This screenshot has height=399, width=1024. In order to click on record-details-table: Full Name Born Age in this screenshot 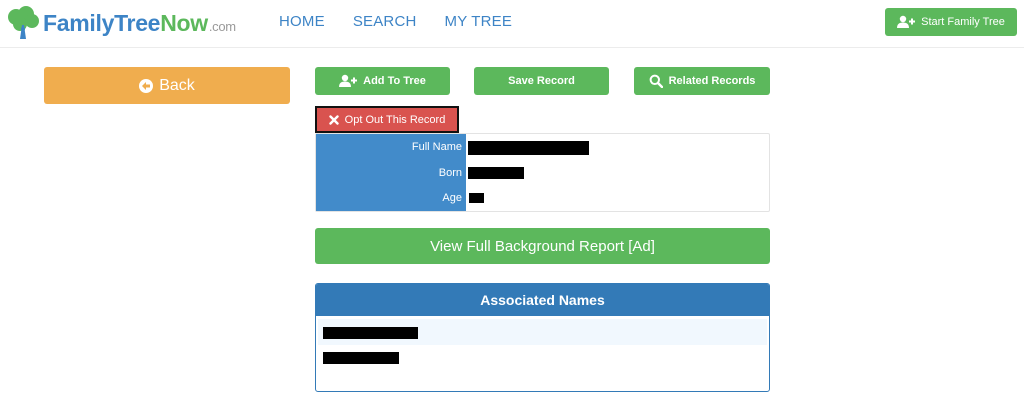, I will do `click(542, 172)`.